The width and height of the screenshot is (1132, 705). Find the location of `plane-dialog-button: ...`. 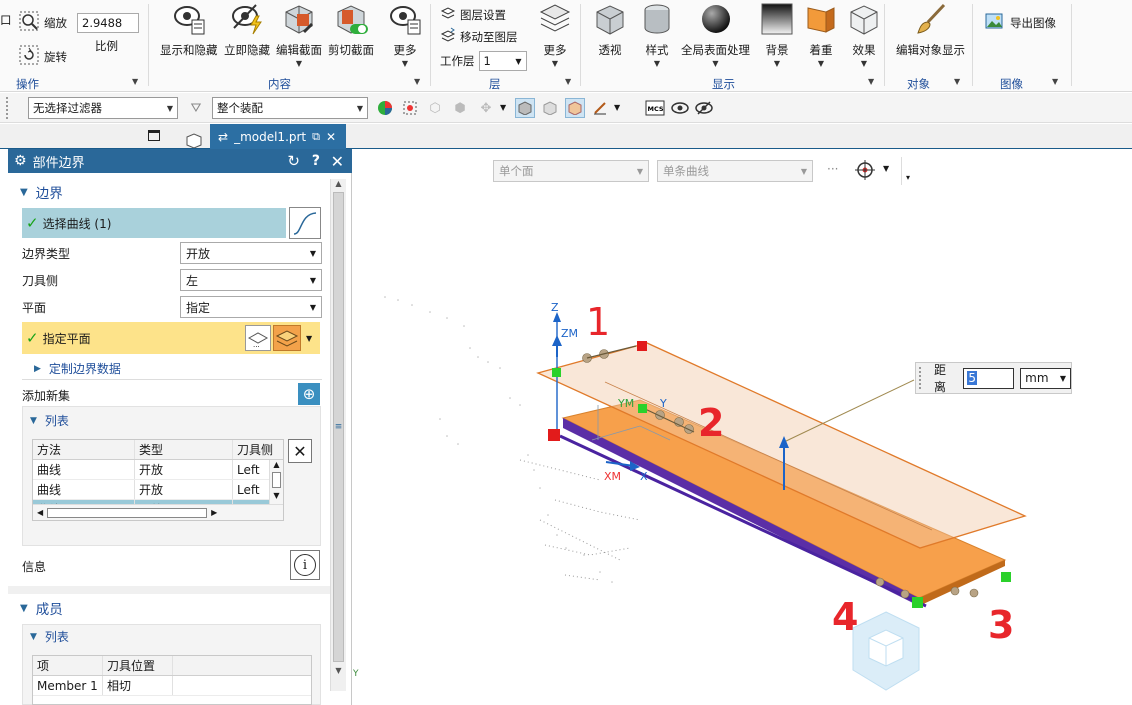

plane-dialog-button: ... is located at coordinates (258, 338).